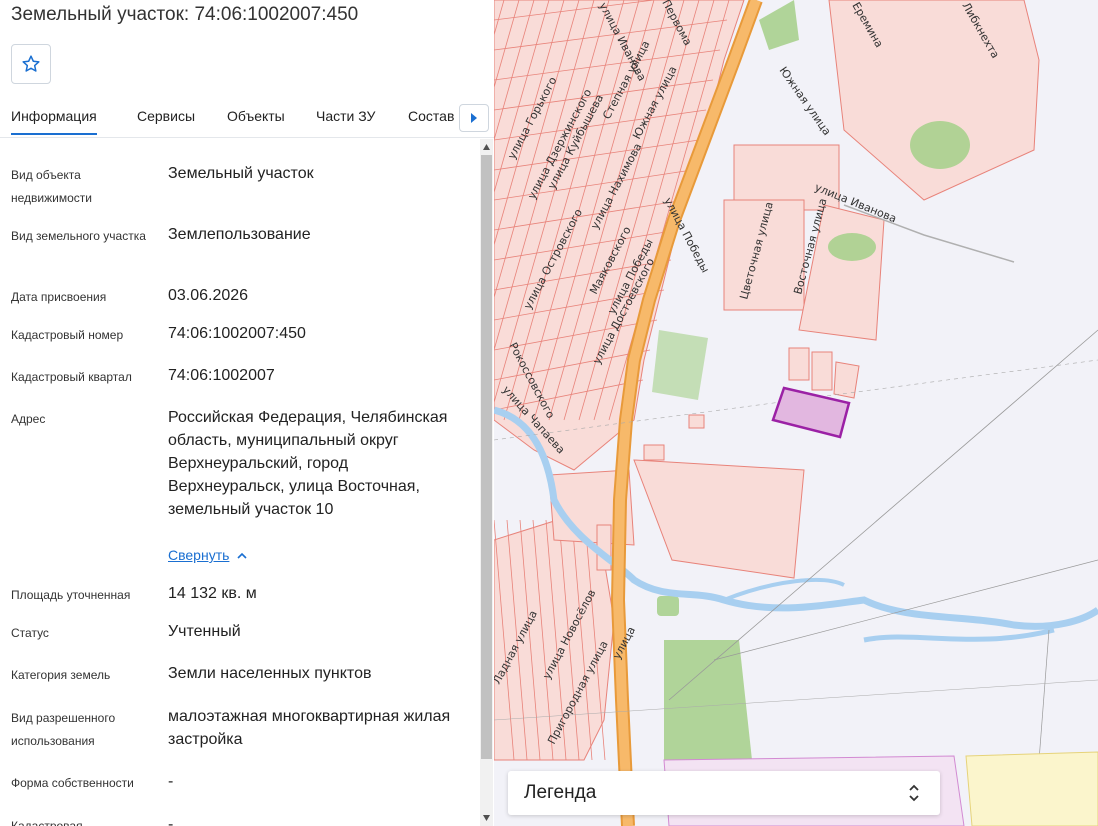 The width and height of the screenshot is (1098, 826). I want to click on property-label: Вид земельного участка, so click(78, 236).